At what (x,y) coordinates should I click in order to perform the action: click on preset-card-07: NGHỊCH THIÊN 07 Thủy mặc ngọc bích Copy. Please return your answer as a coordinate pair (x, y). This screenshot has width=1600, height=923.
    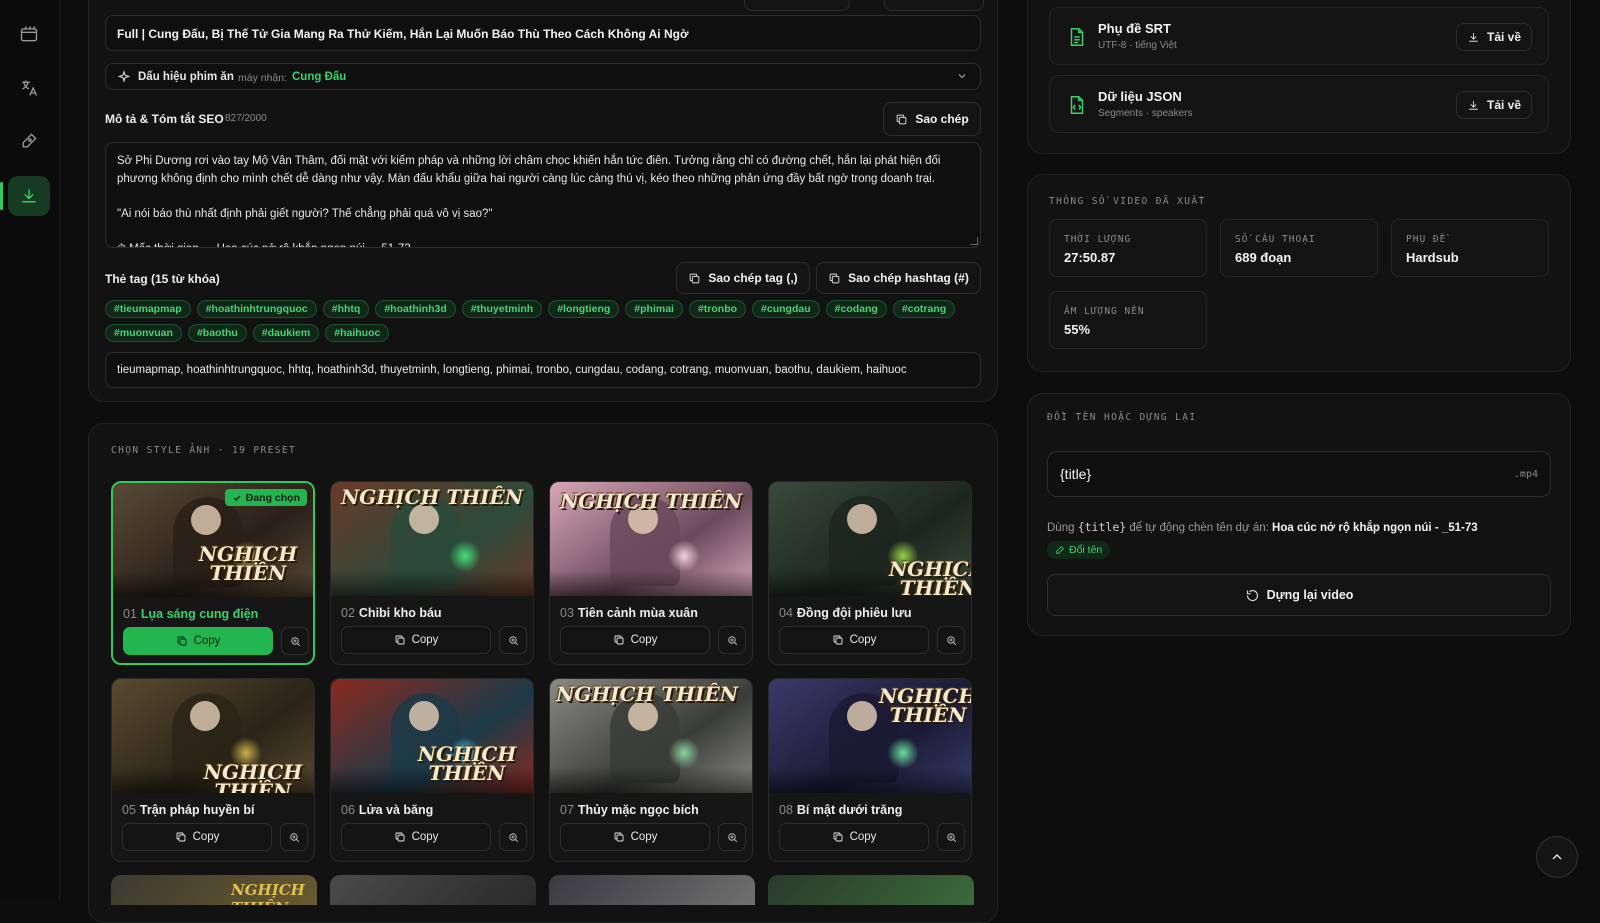
    Looking at the image, I should click on (651, 770).